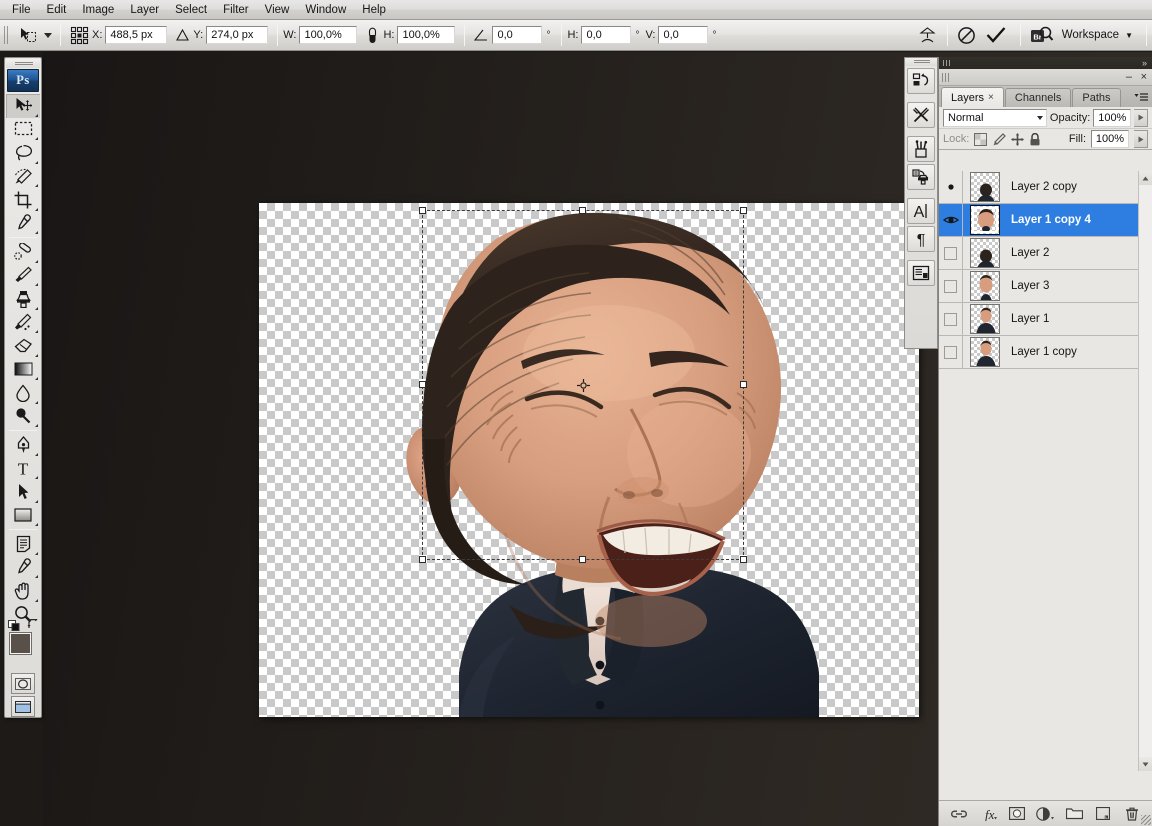 This screenshot has height=826, width=1152. I want to click on transform-handle-bottom-center, so click(582, 559).